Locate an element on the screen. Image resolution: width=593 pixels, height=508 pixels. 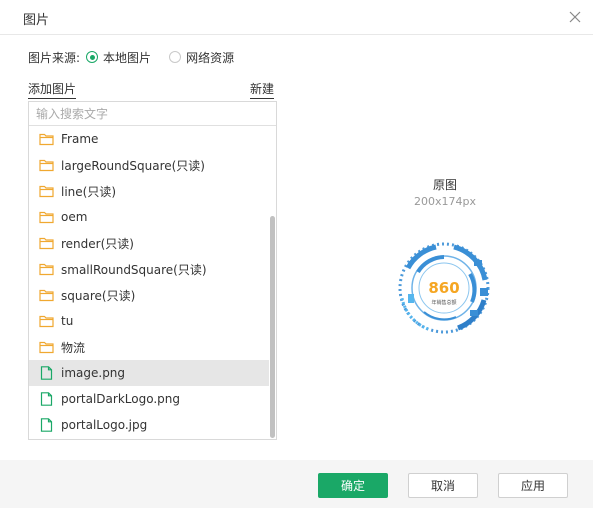
folder-item: oem is located at coordinates (149, 217).